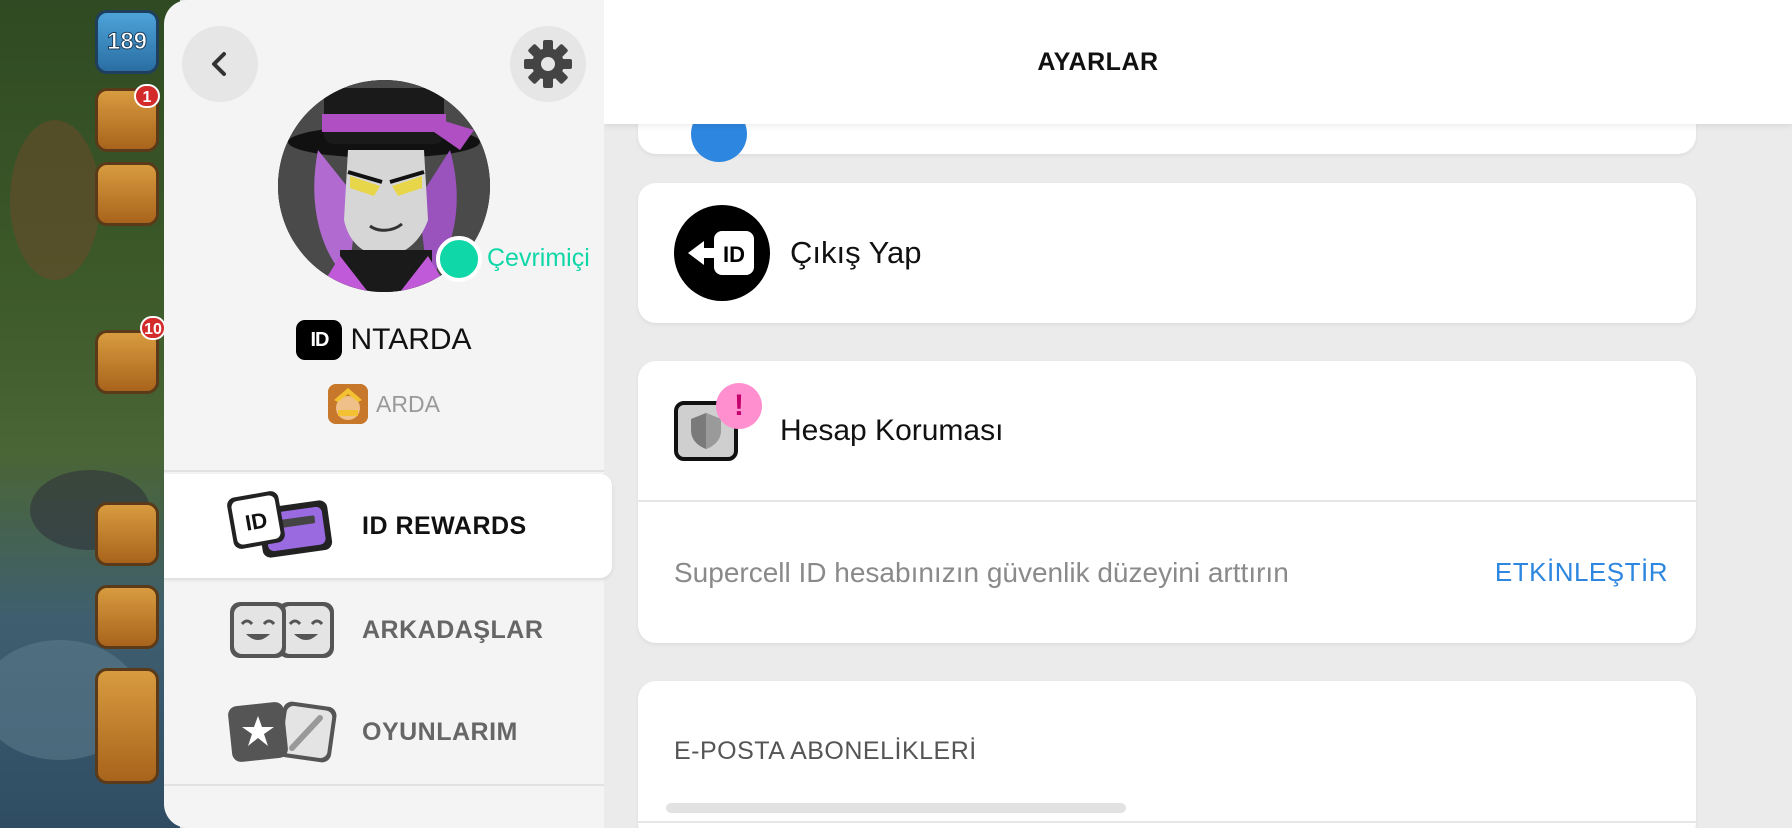 The image size is (1792, 828). I want to click on game-player-name: ARDA, so click(408, 403).